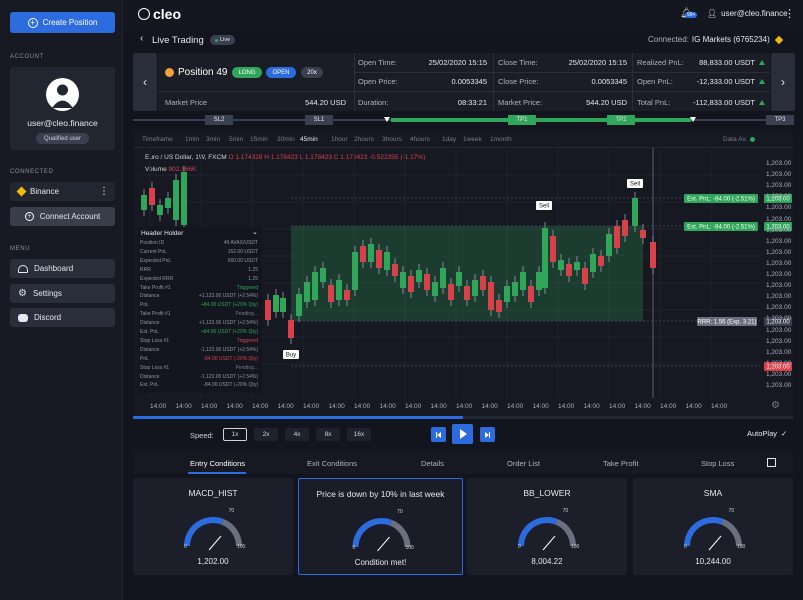  Describe the element at coordinates (771, 462) in the screenshot. I see `external-link-icon` at that location.